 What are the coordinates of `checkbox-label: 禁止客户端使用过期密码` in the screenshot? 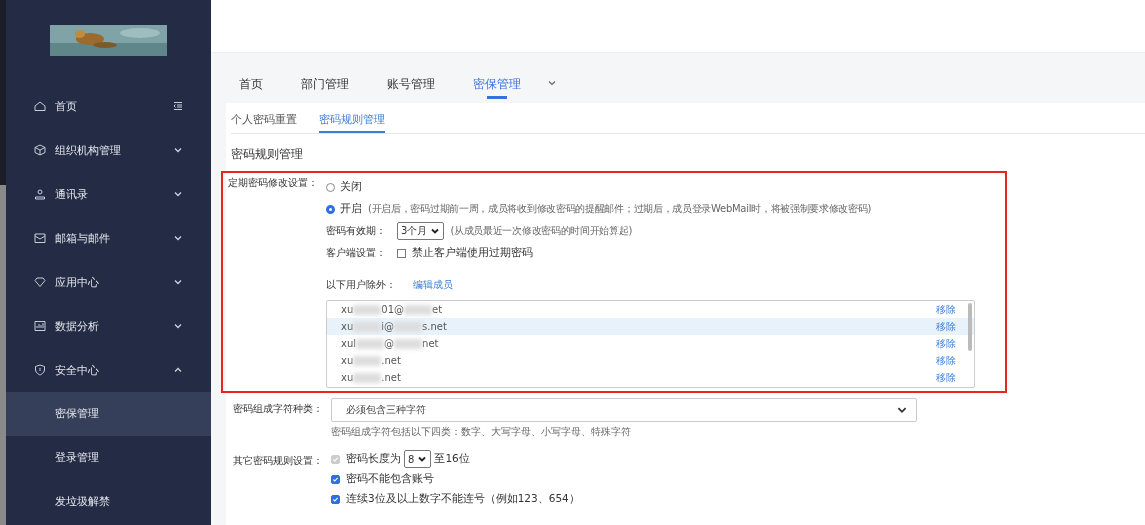 It's located at (472, 253).